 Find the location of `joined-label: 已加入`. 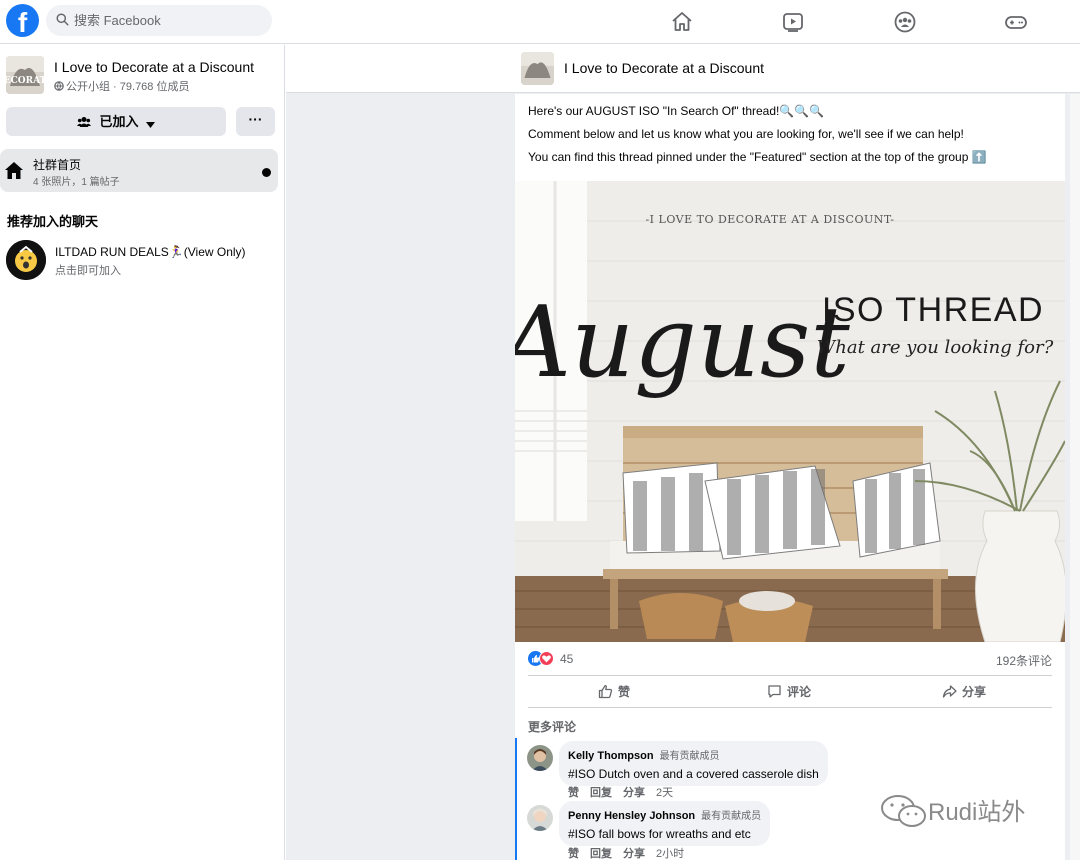

joined-label: 已加入 is located at coordinates (119, 121).